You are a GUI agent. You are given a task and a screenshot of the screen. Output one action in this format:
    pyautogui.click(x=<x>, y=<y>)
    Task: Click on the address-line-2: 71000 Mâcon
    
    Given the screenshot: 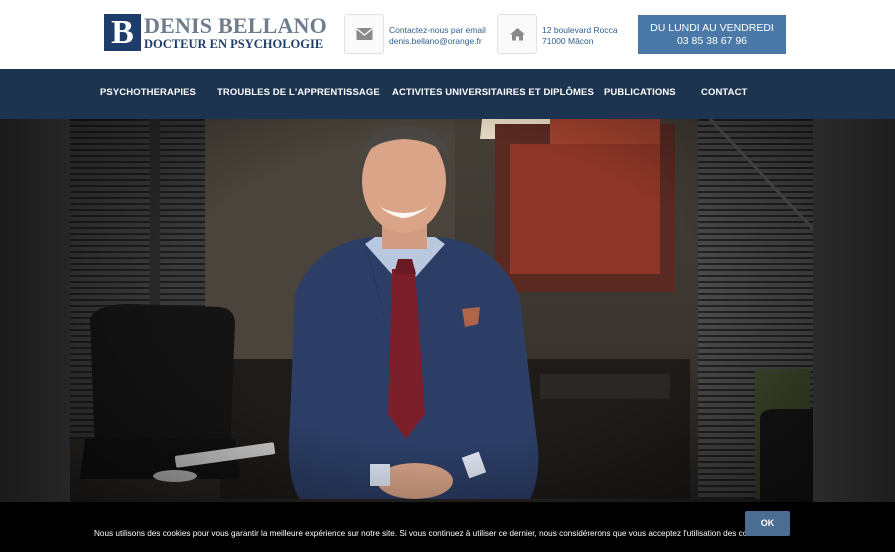 What is the action you would take?
    pyautogui.click(x=568, y=41)
    